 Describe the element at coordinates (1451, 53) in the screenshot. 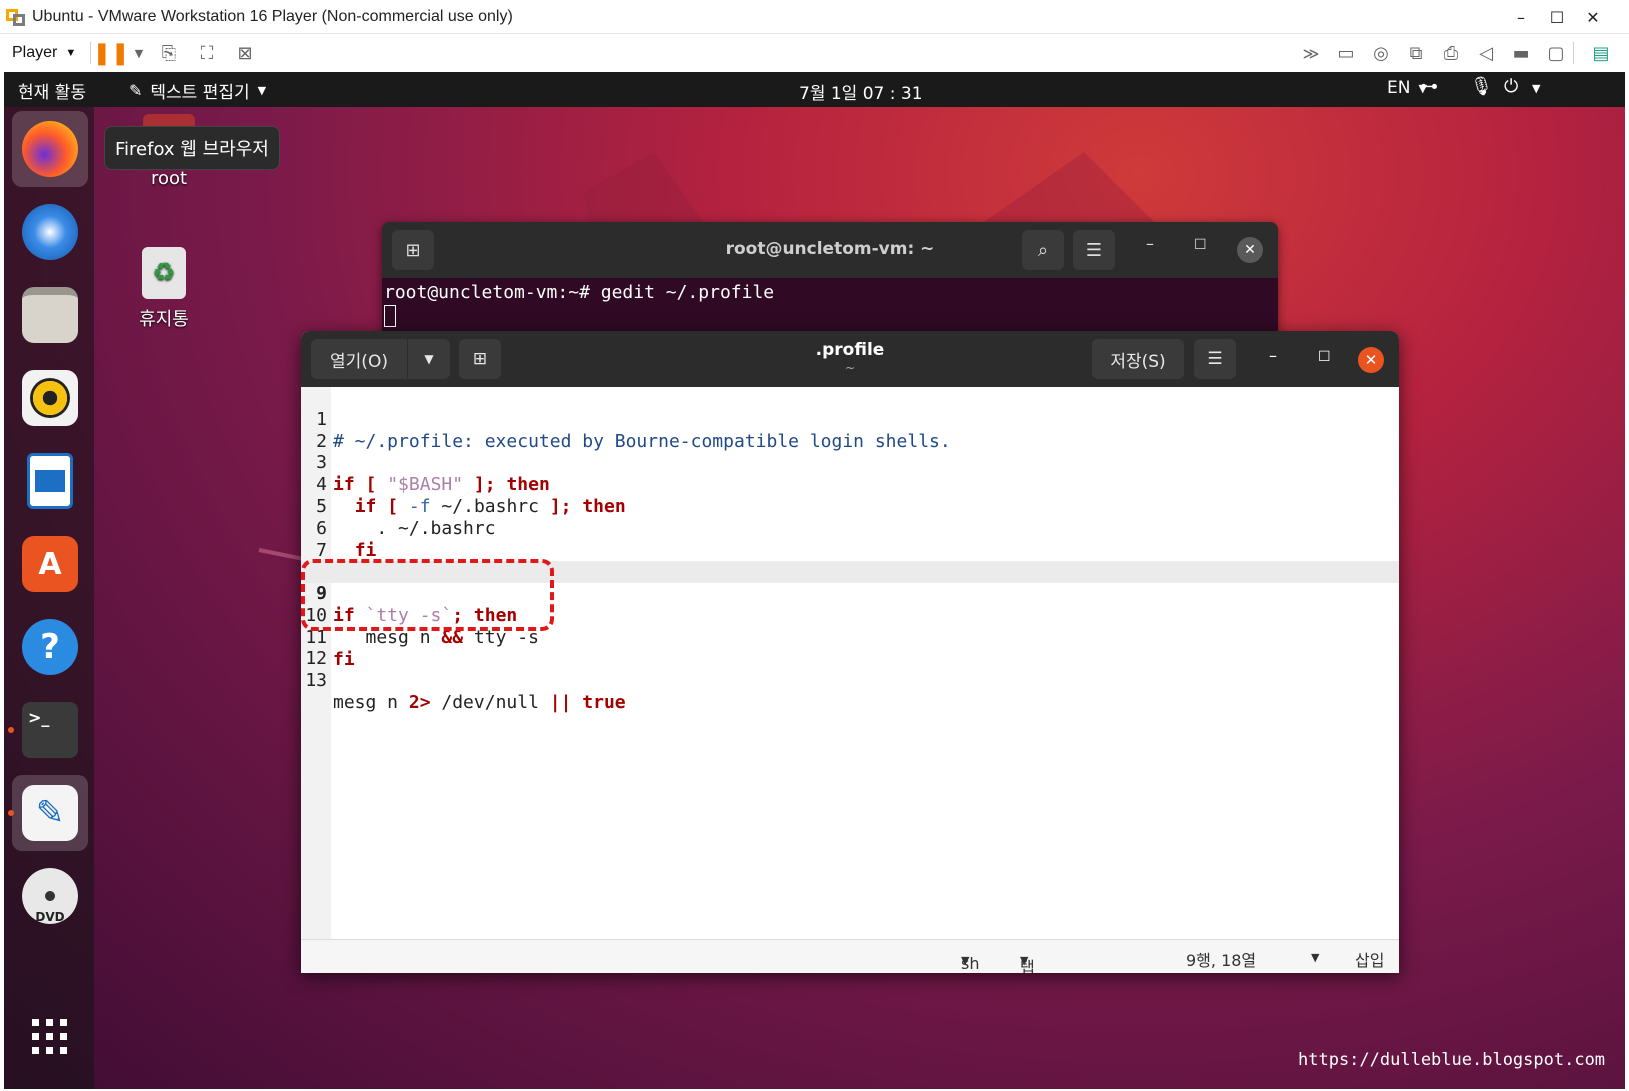

I see `printer-icon: ⎙` at that location.